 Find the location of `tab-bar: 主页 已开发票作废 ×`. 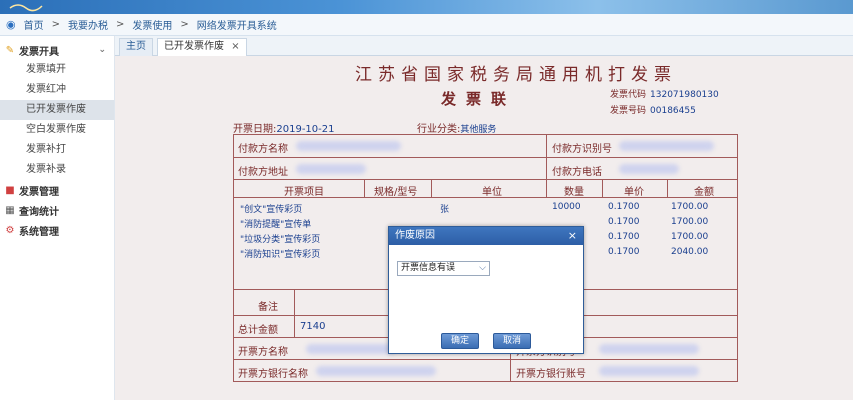

tab-bar: 主页 已开发票作废 × is located at coordinates (484, 46).